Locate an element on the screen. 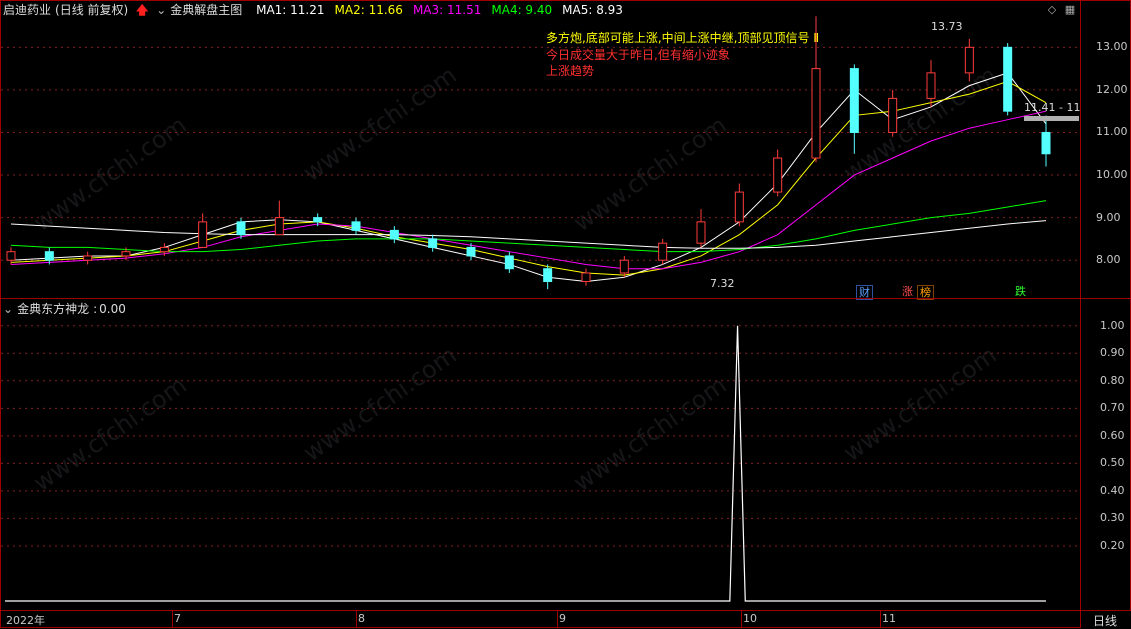  x-tick-label: 8 is located at coordinates (361, 618).